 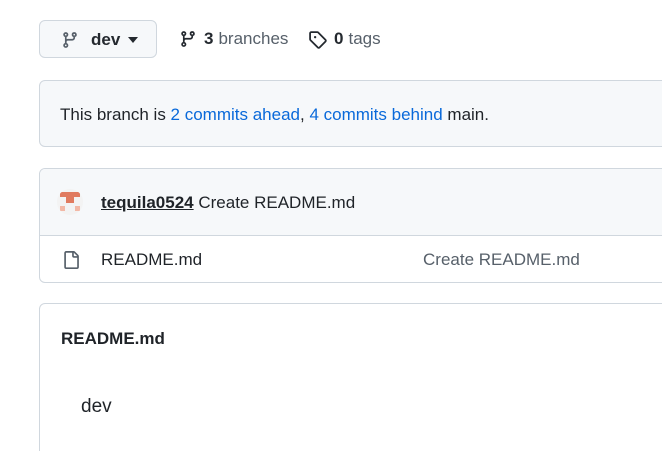 I want to click on commits-behind-link: 4 commits behind, so click(x=375, y=114).